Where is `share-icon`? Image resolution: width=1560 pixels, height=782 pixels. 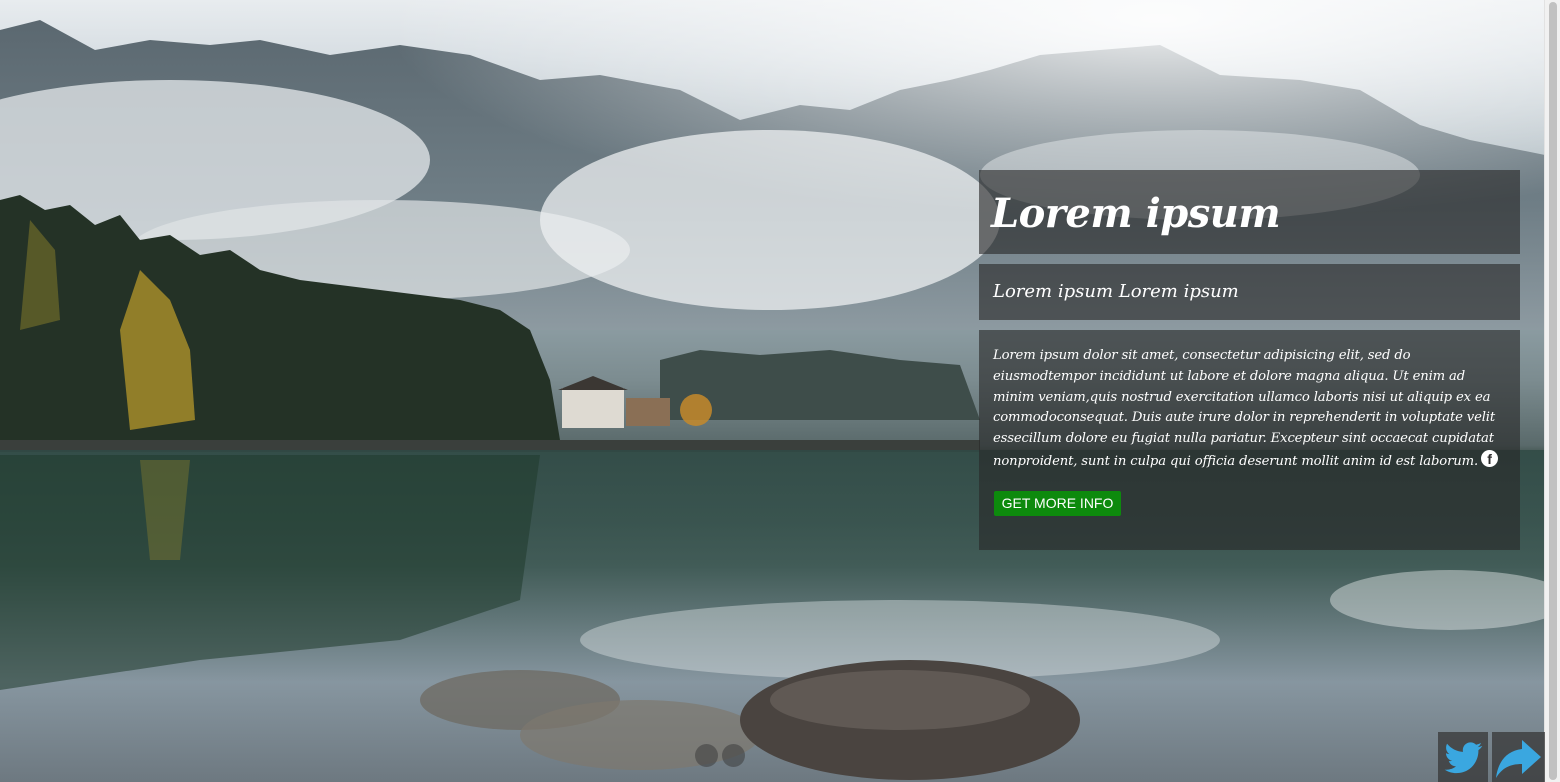 share-icon is located at coordinates (1518, 759).